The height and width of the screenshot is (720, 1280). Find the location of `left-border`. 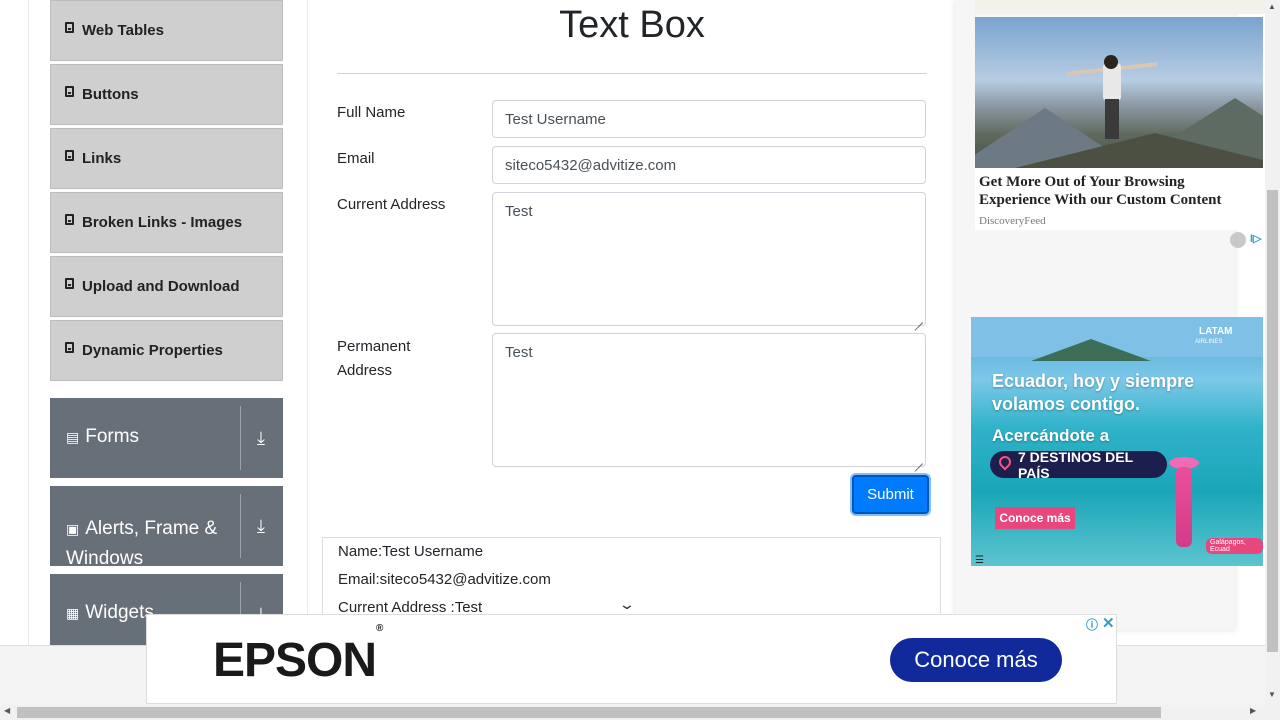

left-border is located at coordinates (28, 322).